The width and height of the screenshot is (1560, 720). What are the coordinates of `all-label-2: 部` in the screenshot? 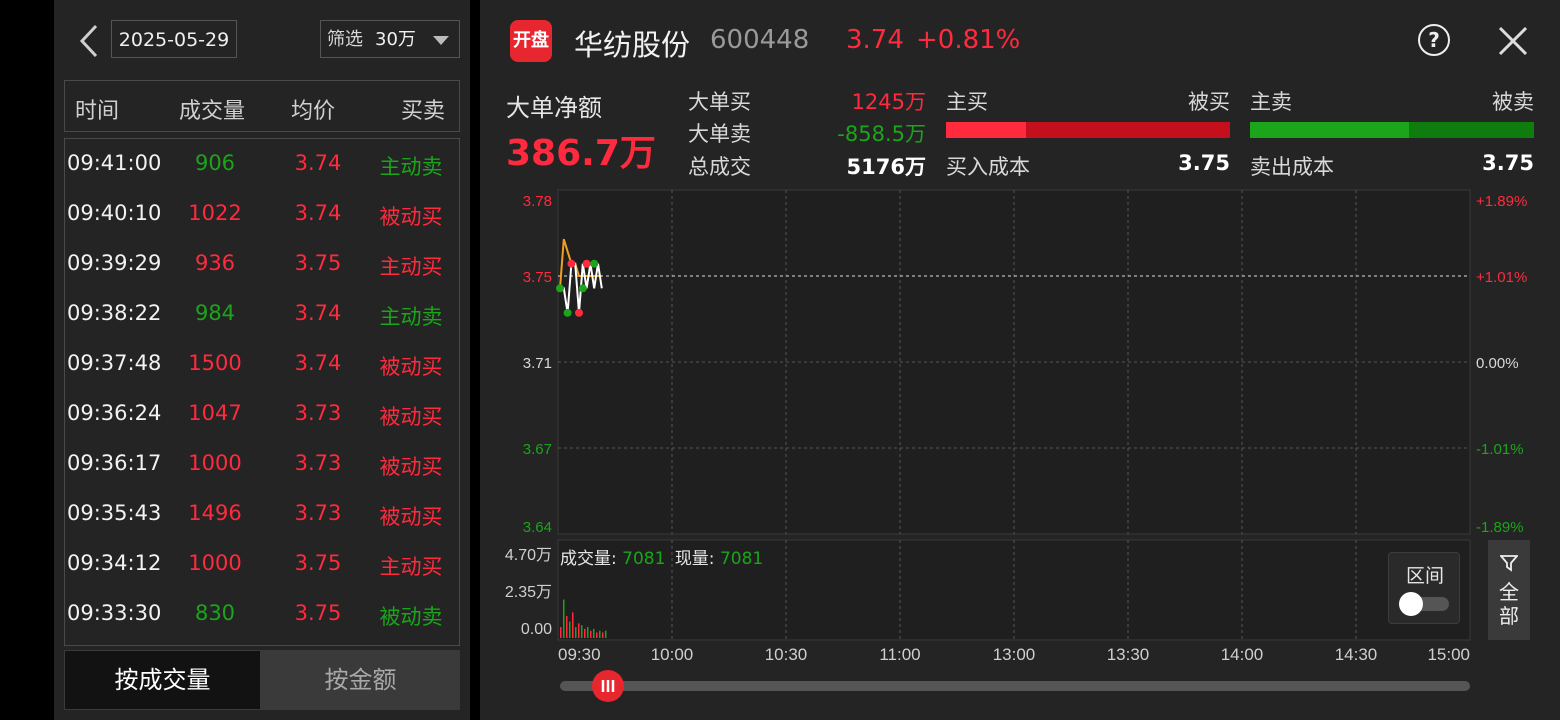 It's located at (1509, 616).